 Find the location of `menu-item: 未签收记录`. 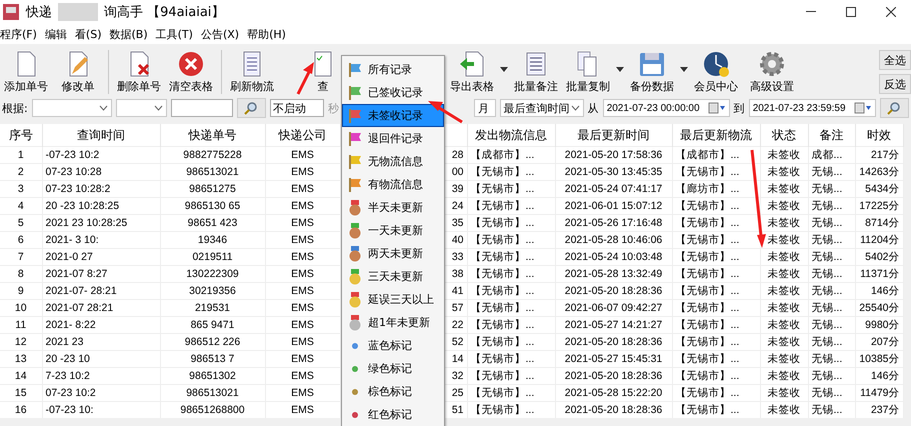

menu-item: 未签收记录 is located at coordinates (393, 115).